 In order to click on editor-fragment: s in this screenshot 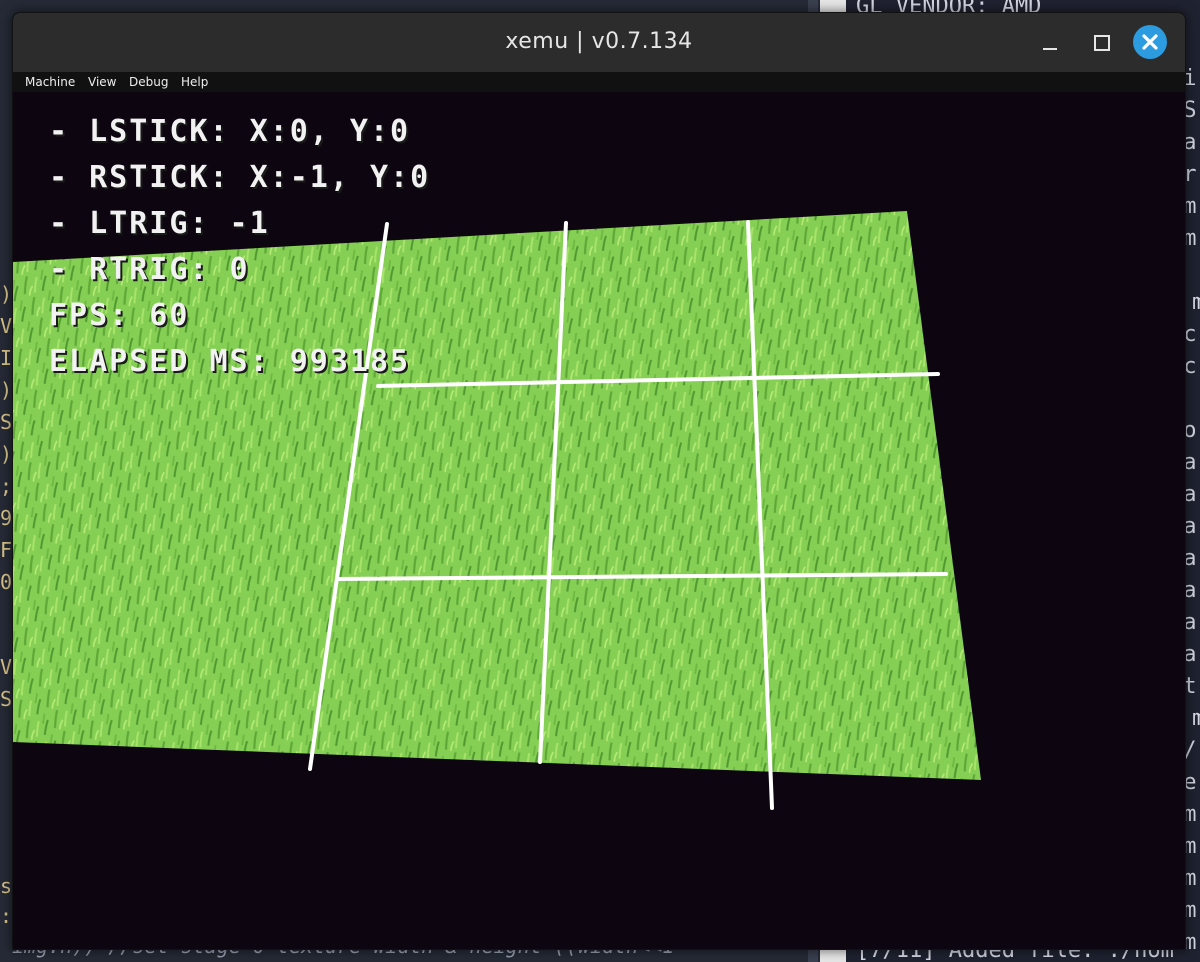, I will do `click(6, 886)`.